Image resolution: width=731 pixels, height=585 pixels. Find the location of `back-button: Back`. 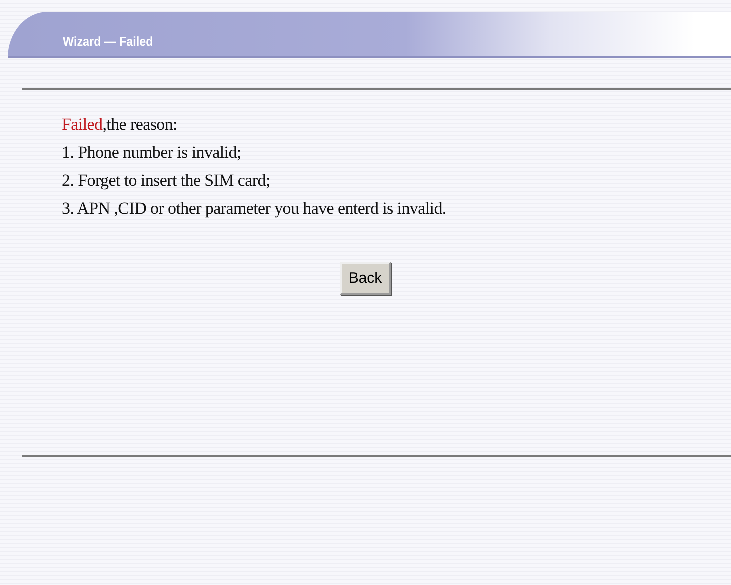

back-button: Back is located at coordinates (366, 278).